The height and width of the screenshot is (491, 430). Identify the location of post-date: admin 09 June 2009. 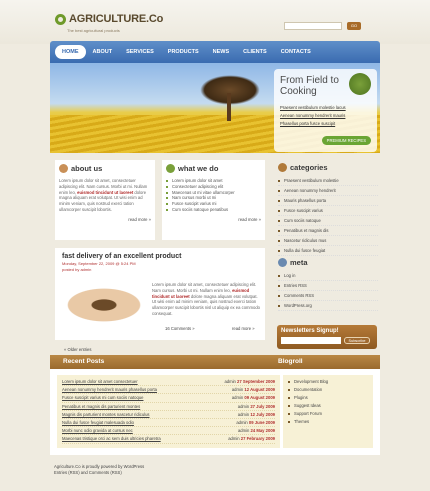
(255, 422).